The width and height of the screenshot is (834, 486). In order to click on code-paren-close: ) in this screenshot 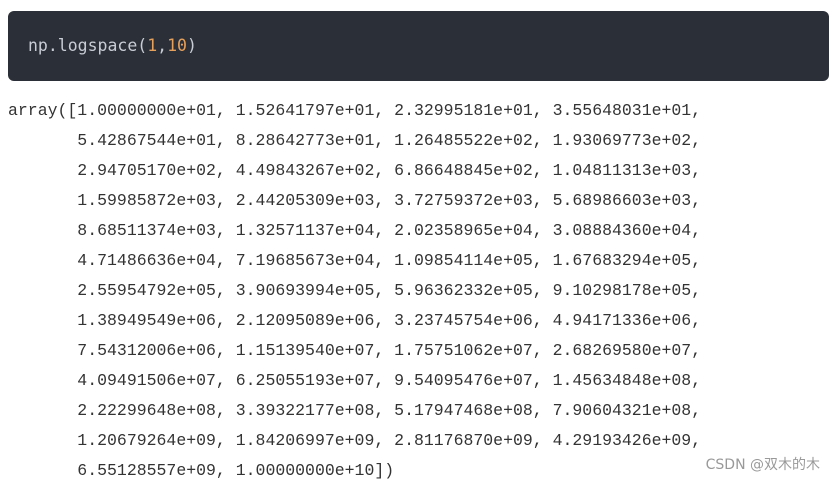, I will do `click(191, 45)`.